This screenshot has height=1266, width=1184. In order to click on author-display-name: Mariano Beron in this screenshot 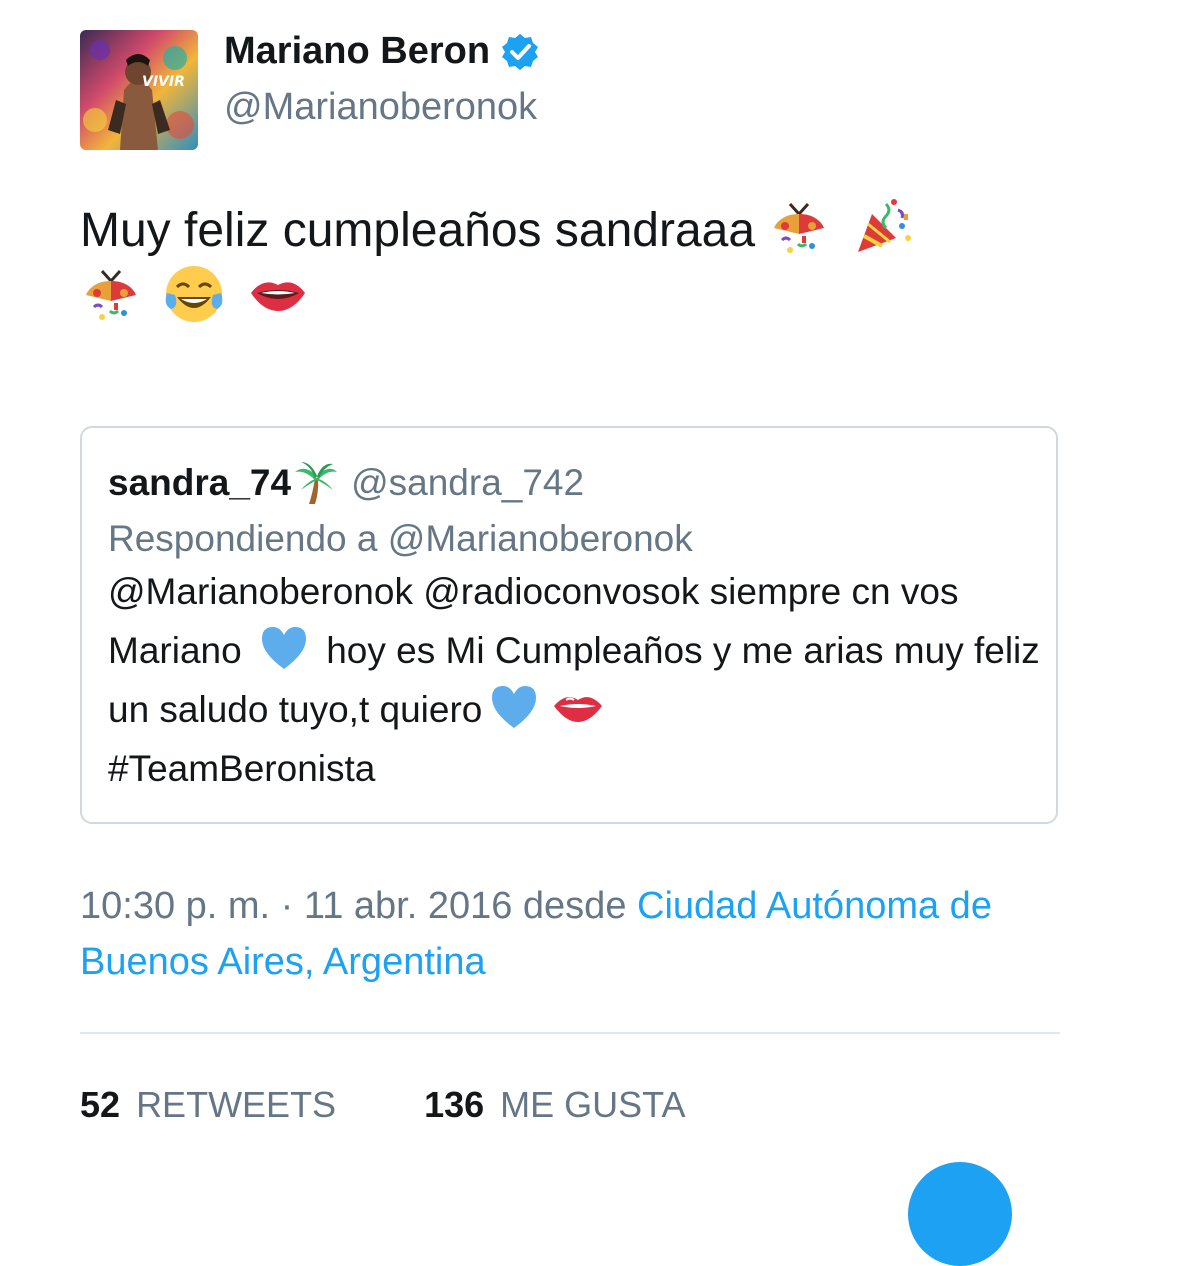, I will do `click(357, 51)`.